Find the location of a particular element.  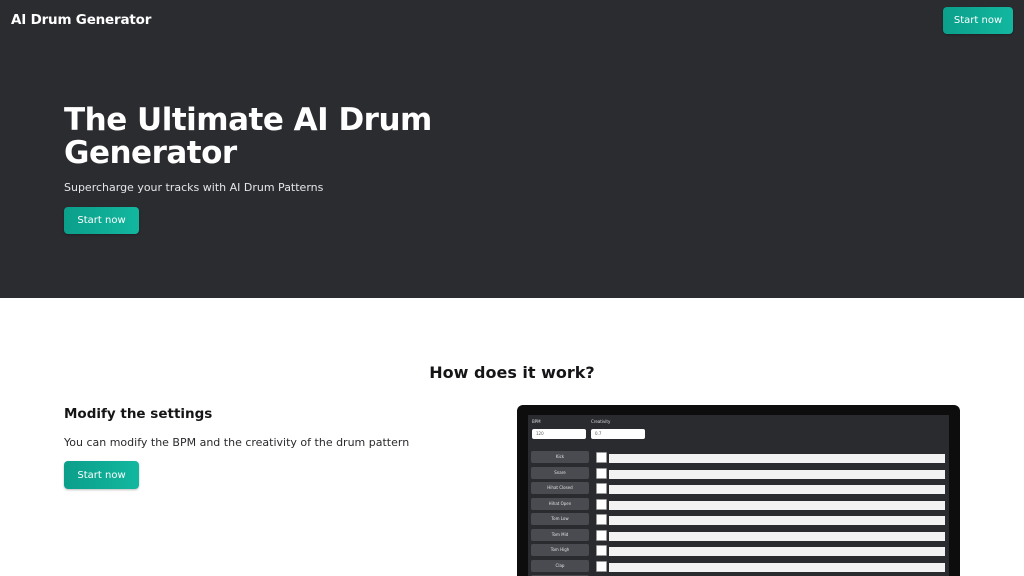

creativity-label: Creativity is located at coordinates (601, 421).